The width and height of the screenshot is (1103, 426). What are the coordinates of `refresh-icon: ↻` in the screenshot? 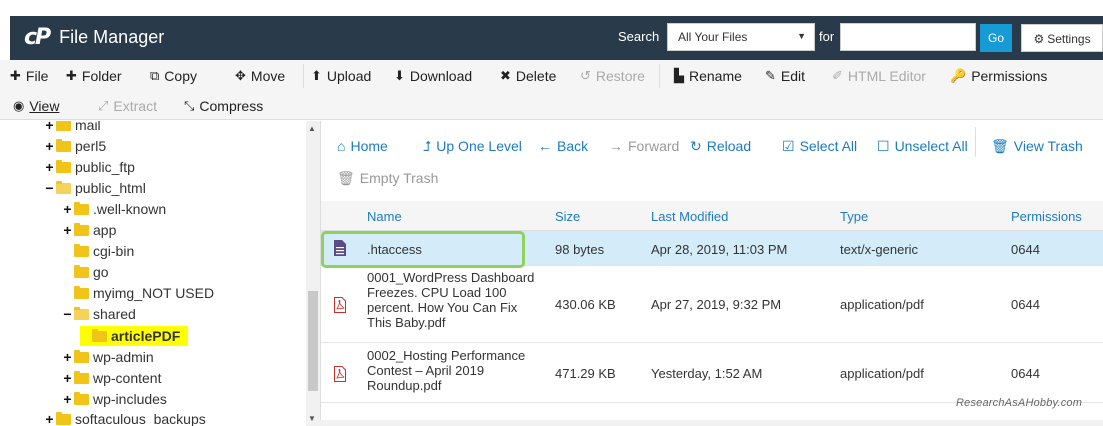 It's located at (696, 145).